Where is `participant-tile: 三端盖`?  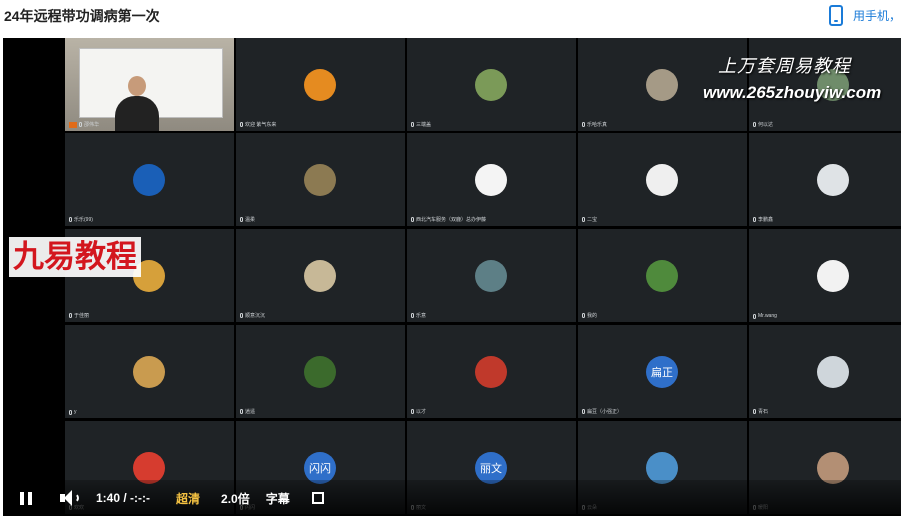 participant-tile: 三端盖 is located at coordinates (491, 84).